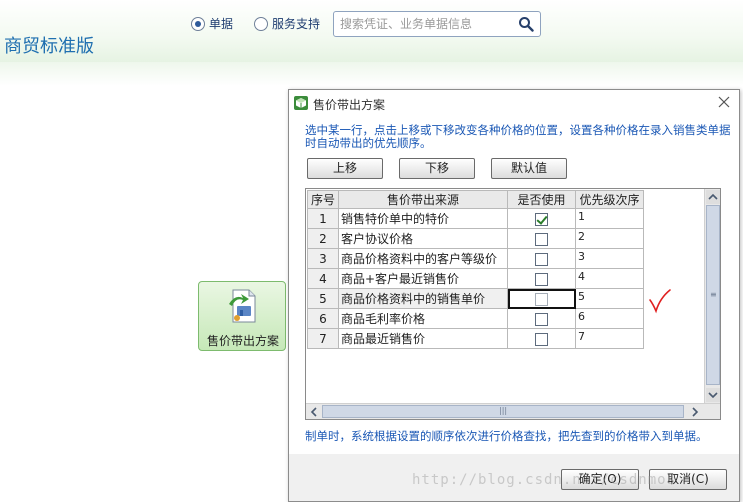  What do you see at coordinates (198, 23) in the screenshot?
I see `radio-selected-icon` at bounding box center [198, 23].